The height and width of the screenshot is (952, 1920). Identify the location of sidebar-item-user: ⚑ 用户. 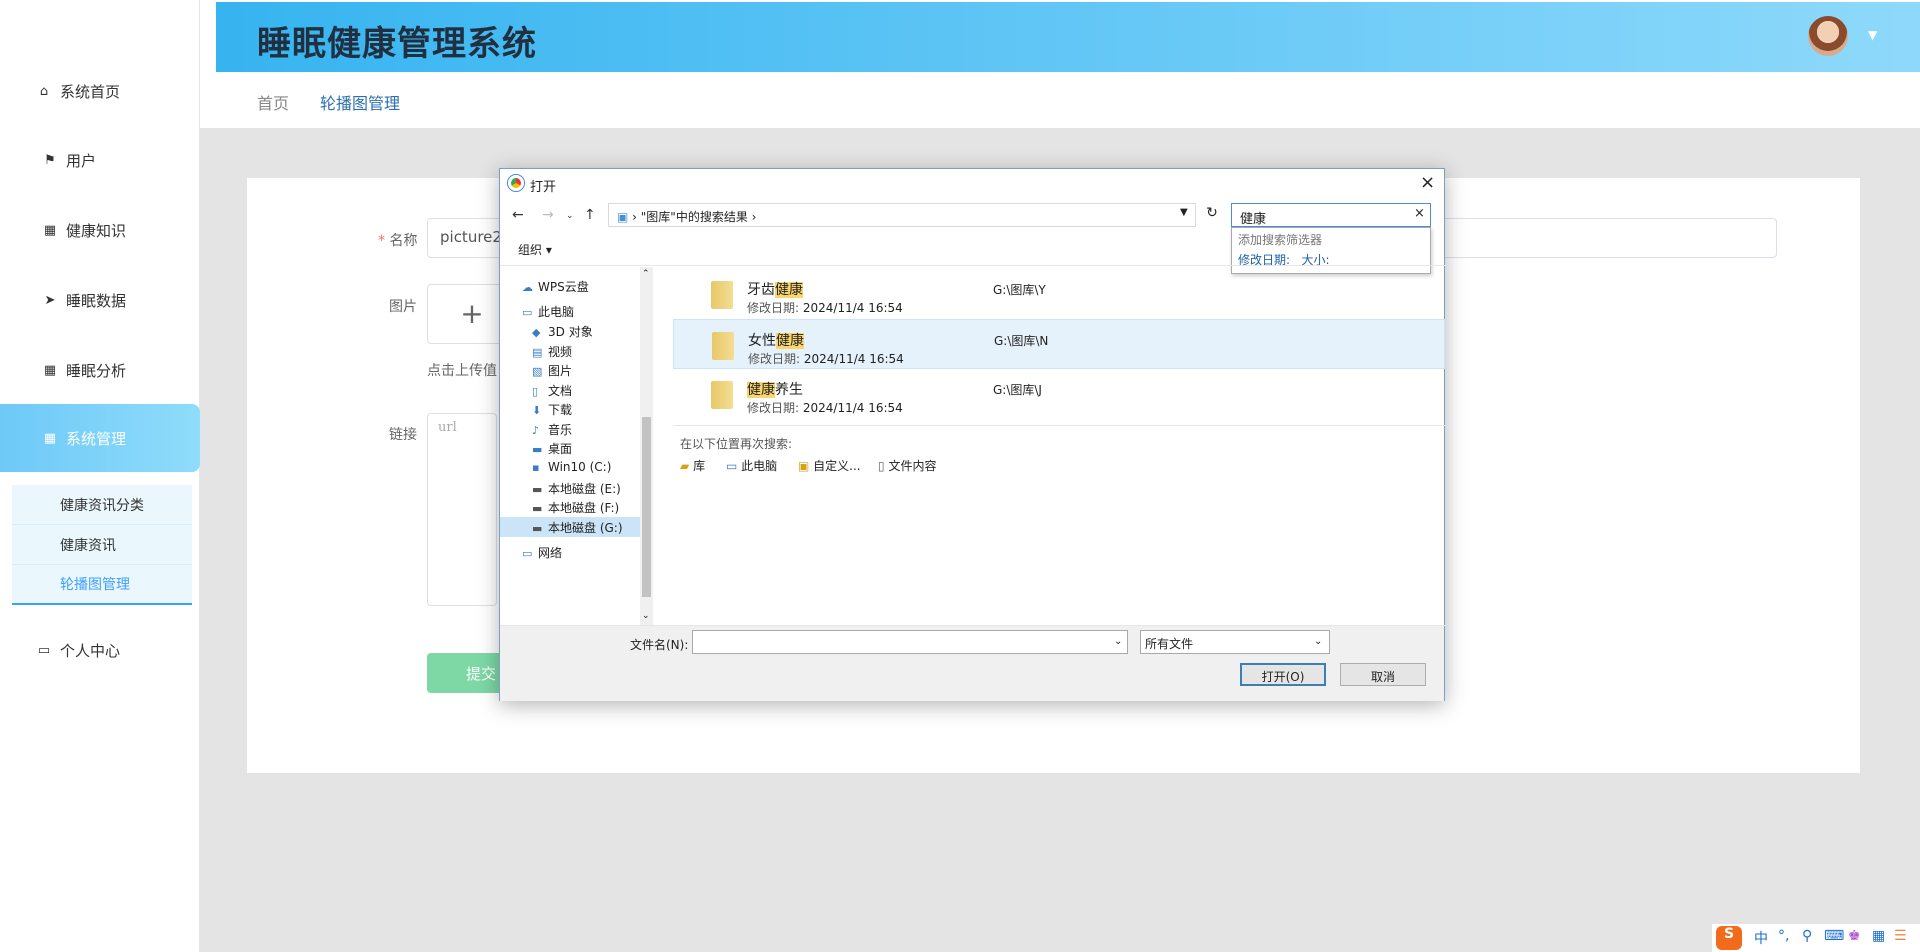
(100, 160).